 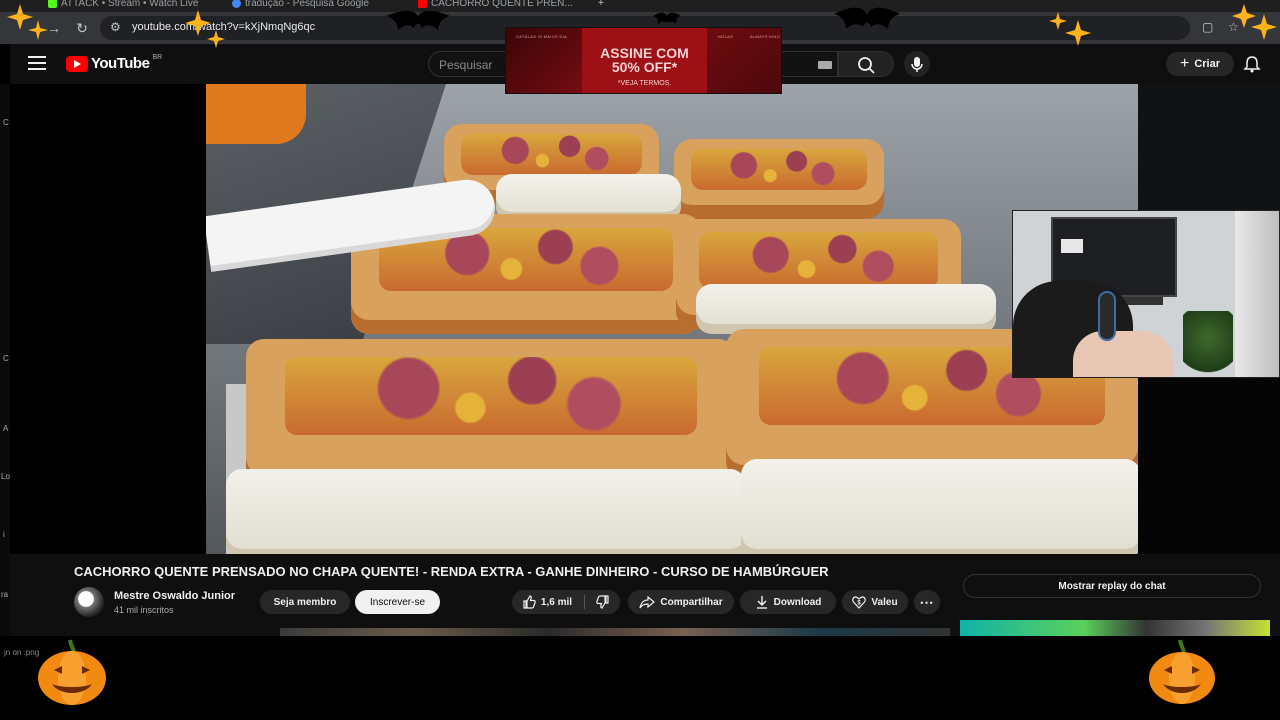 I want to click on country-code: BR, so click(x=157, y=57).